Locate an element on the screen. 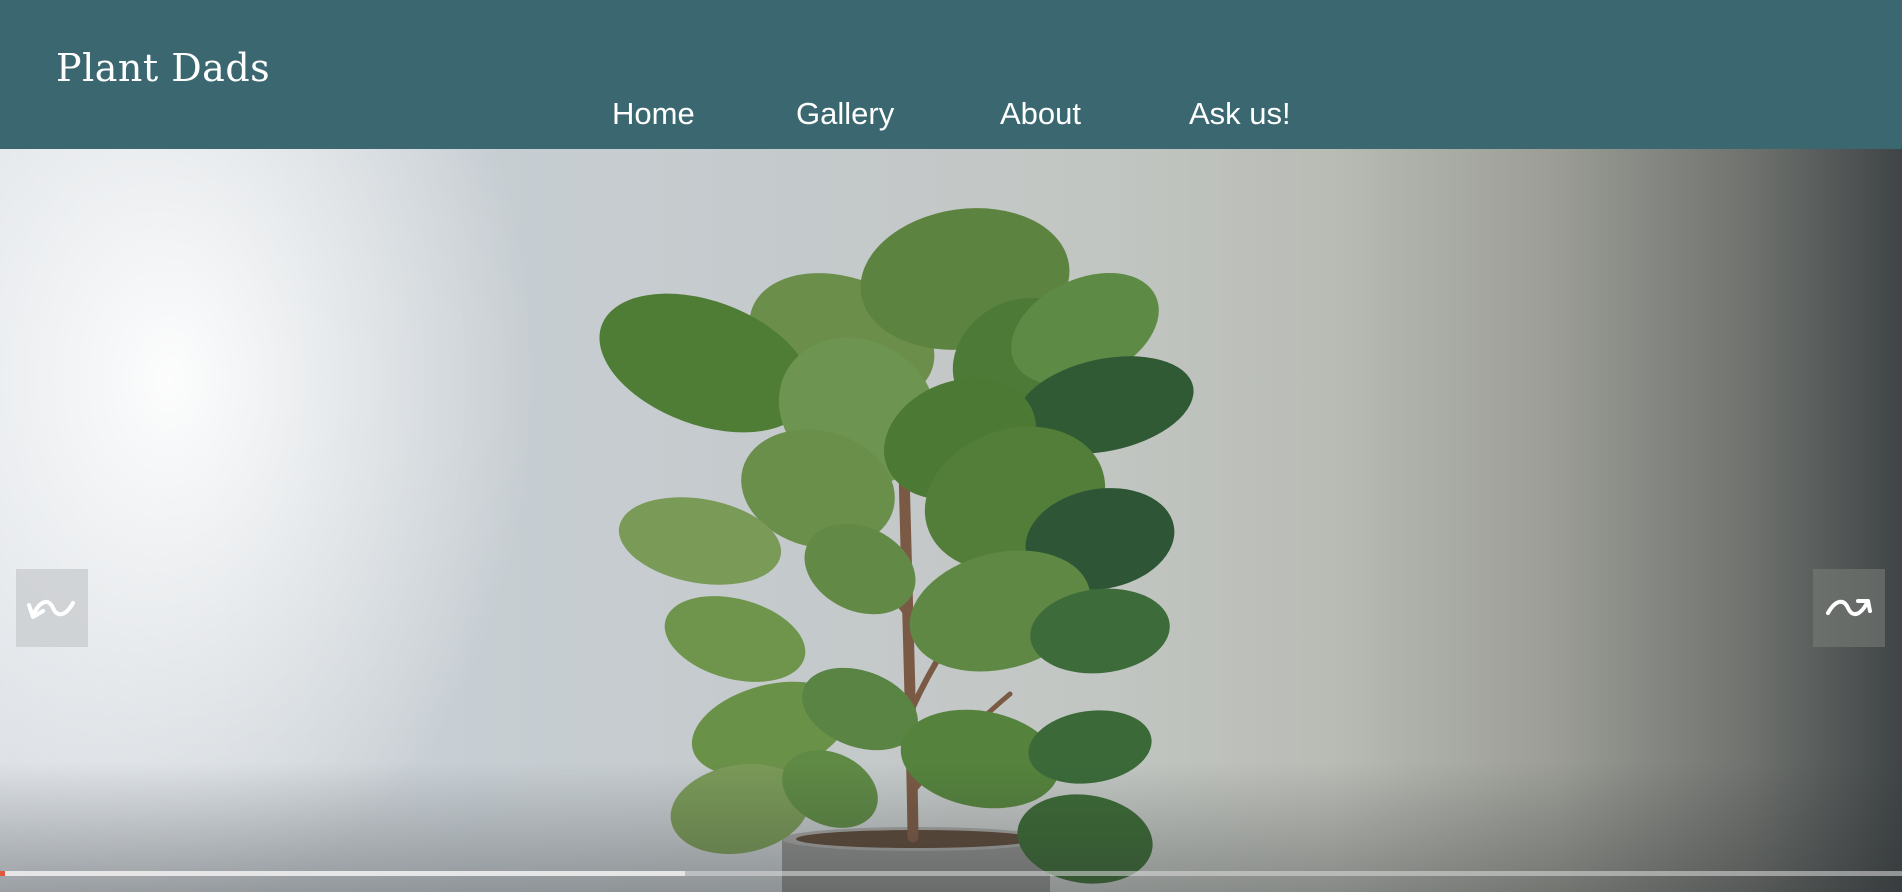  carousel-next-button is located at coordinates (1849, 608).